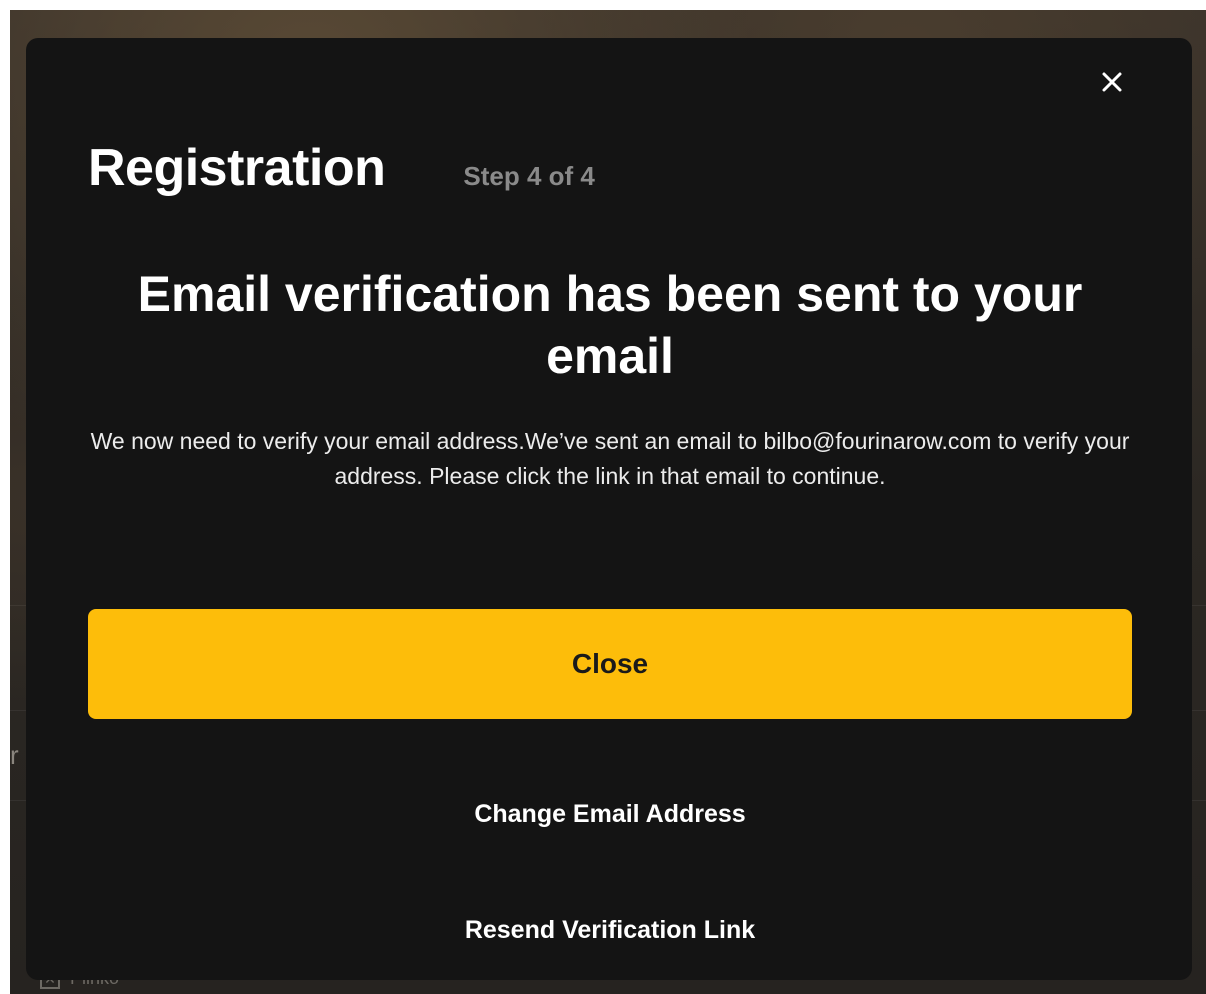  I want to click on modal-title: Registration, so click(237, 168).